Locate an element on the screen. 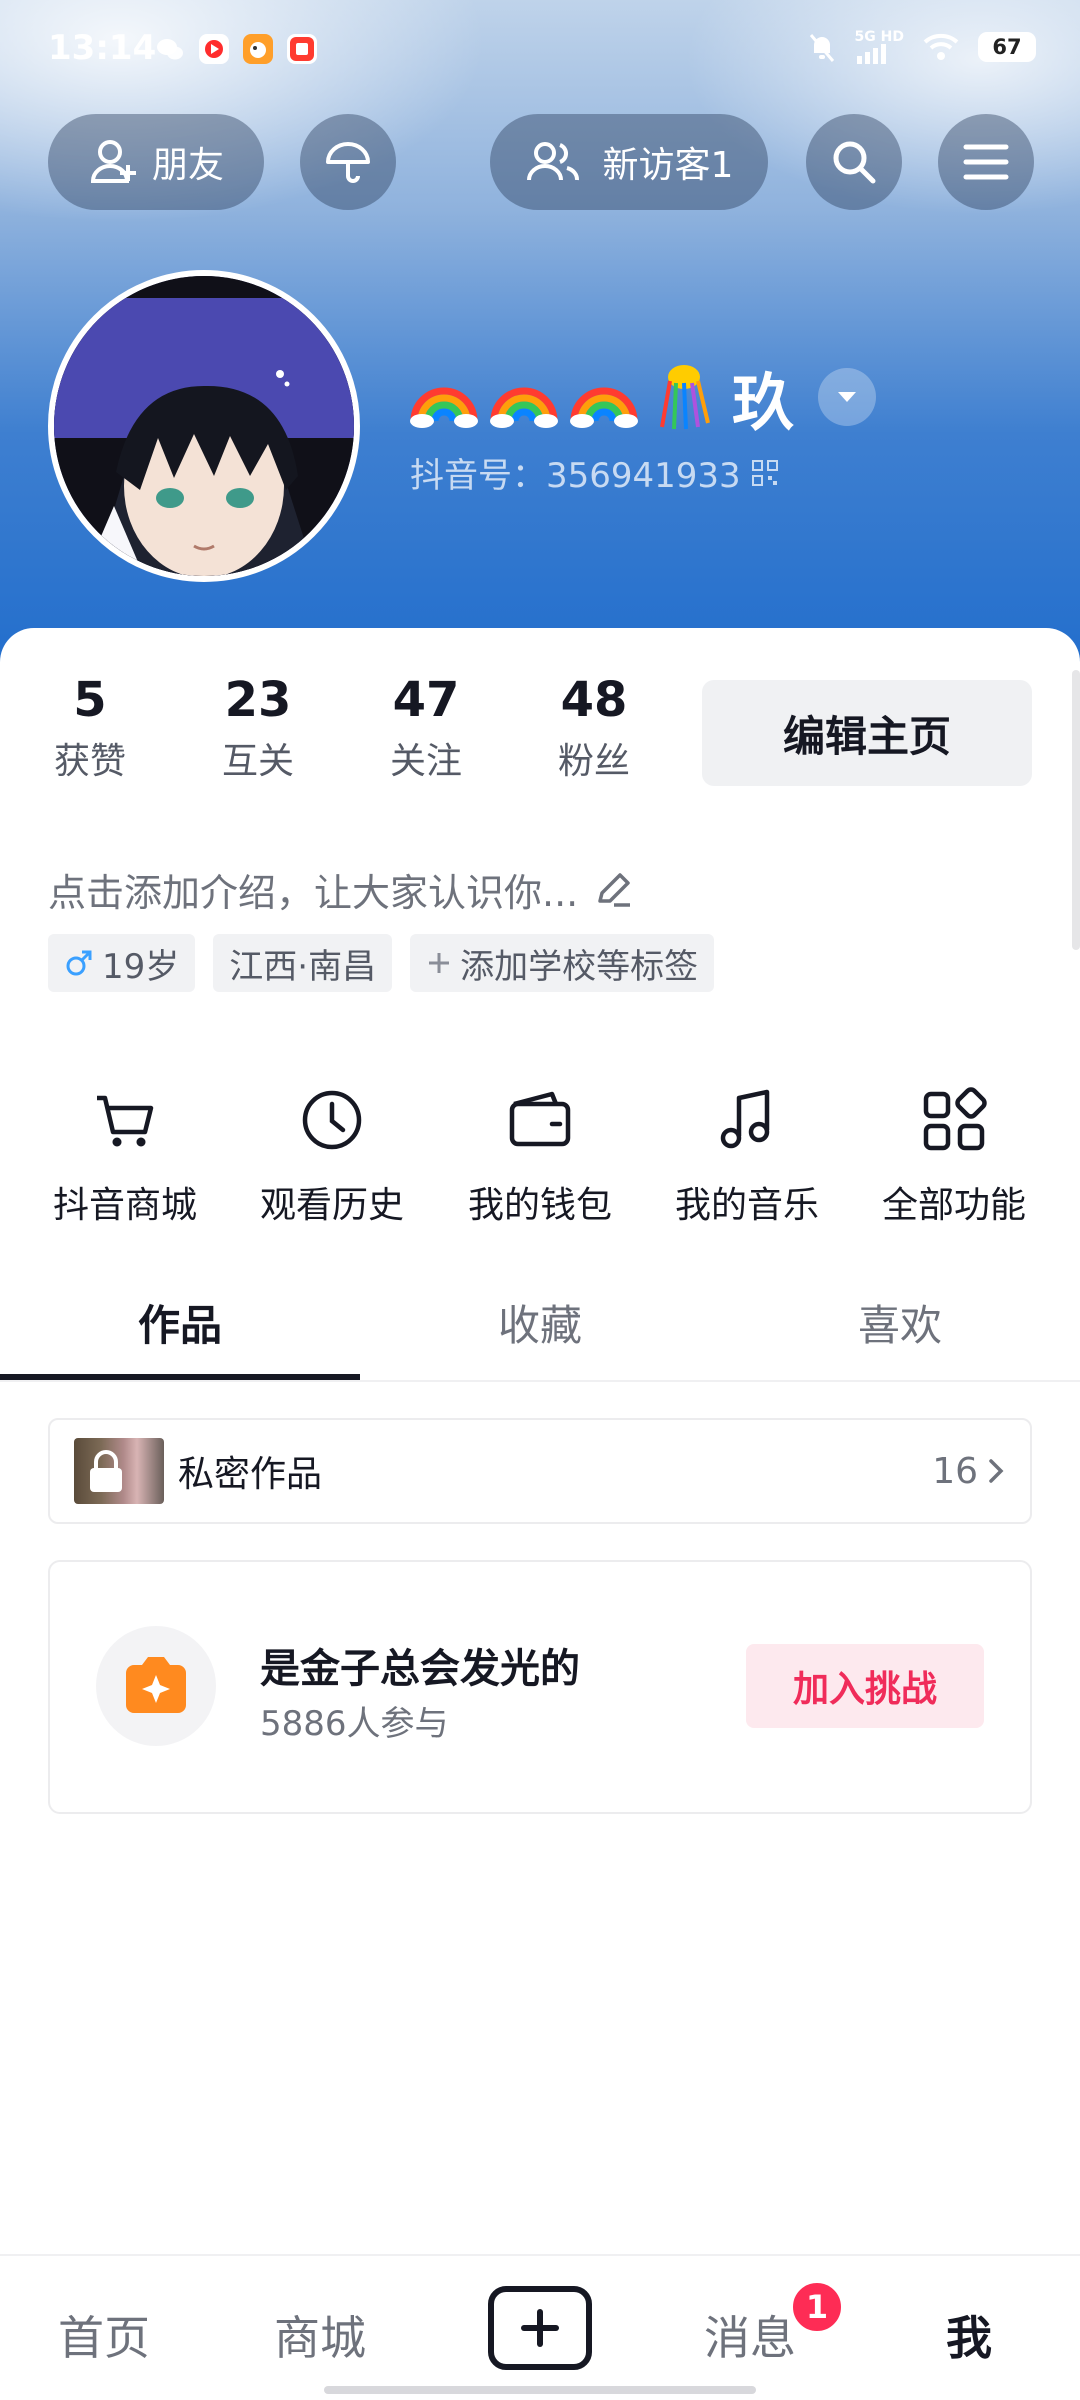 This screenshot has height=2400, width=1080. challenge-title: 是金子总会发光的 is located at coordinates (420, 1669).